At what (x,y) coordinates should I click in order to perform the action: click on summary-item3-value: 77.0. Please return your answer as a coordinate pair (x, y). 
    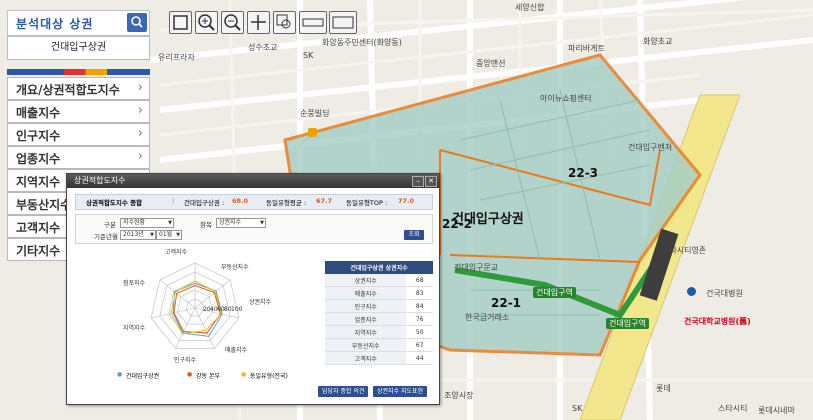
    Looking at the image, I should click on (406, 201).